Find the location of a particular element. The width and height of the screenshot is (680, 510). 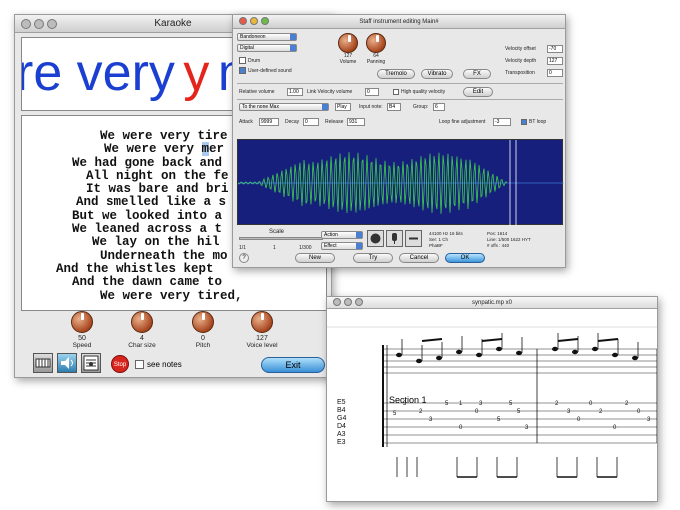

pitch-knob is located at coordinates (203, 322).